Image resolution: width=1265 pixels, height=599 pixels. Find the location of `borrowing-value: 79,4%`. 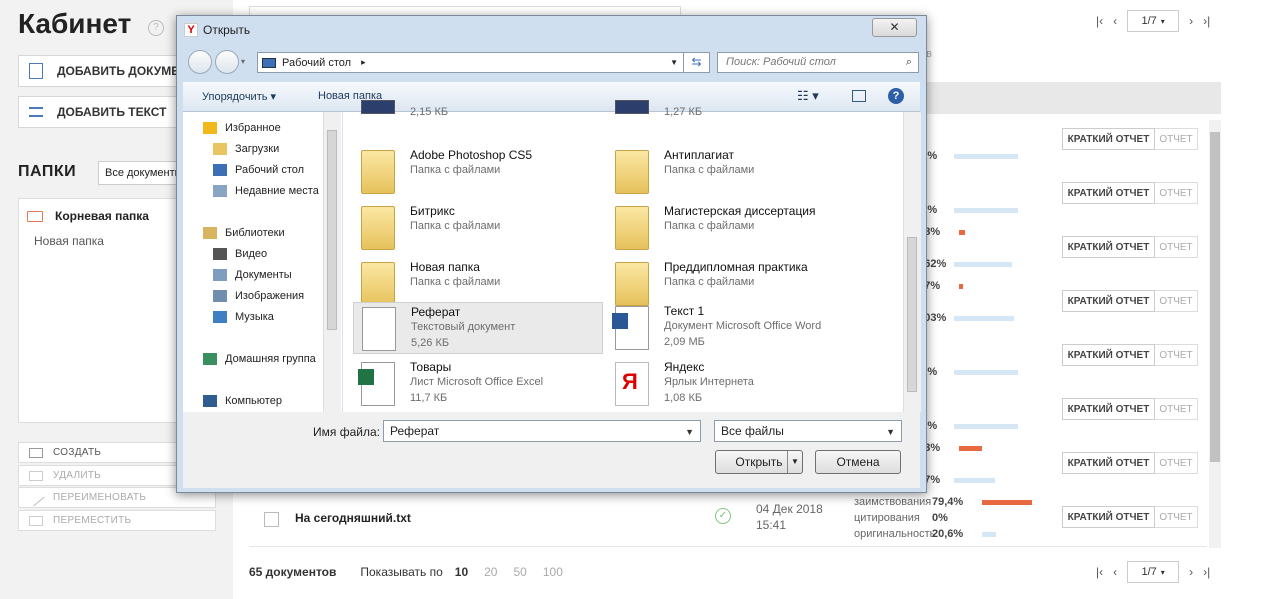

borrowing-value: 79,4% is located at coordinates (948, 502).